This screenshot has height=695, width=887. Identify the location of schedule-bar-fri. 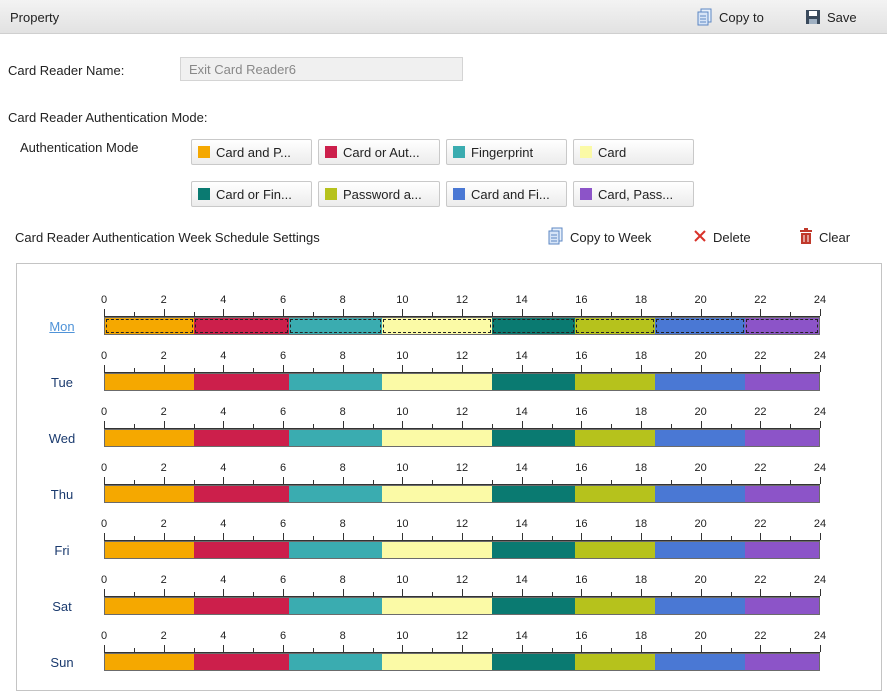
(462, 550).